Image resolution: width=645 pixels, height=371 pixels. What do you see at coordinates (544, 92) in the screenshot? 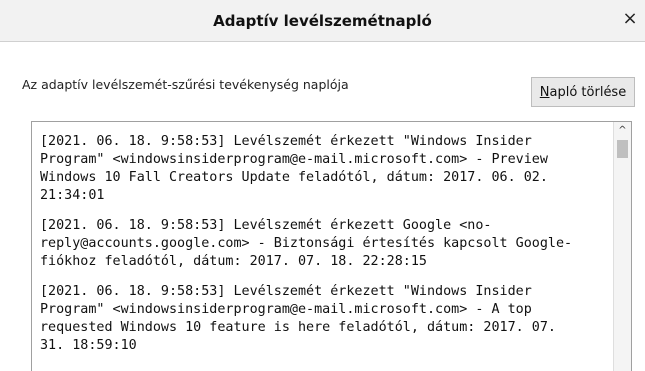
I see `clear-log-hotkey: N` at bounding box center [544, 92].